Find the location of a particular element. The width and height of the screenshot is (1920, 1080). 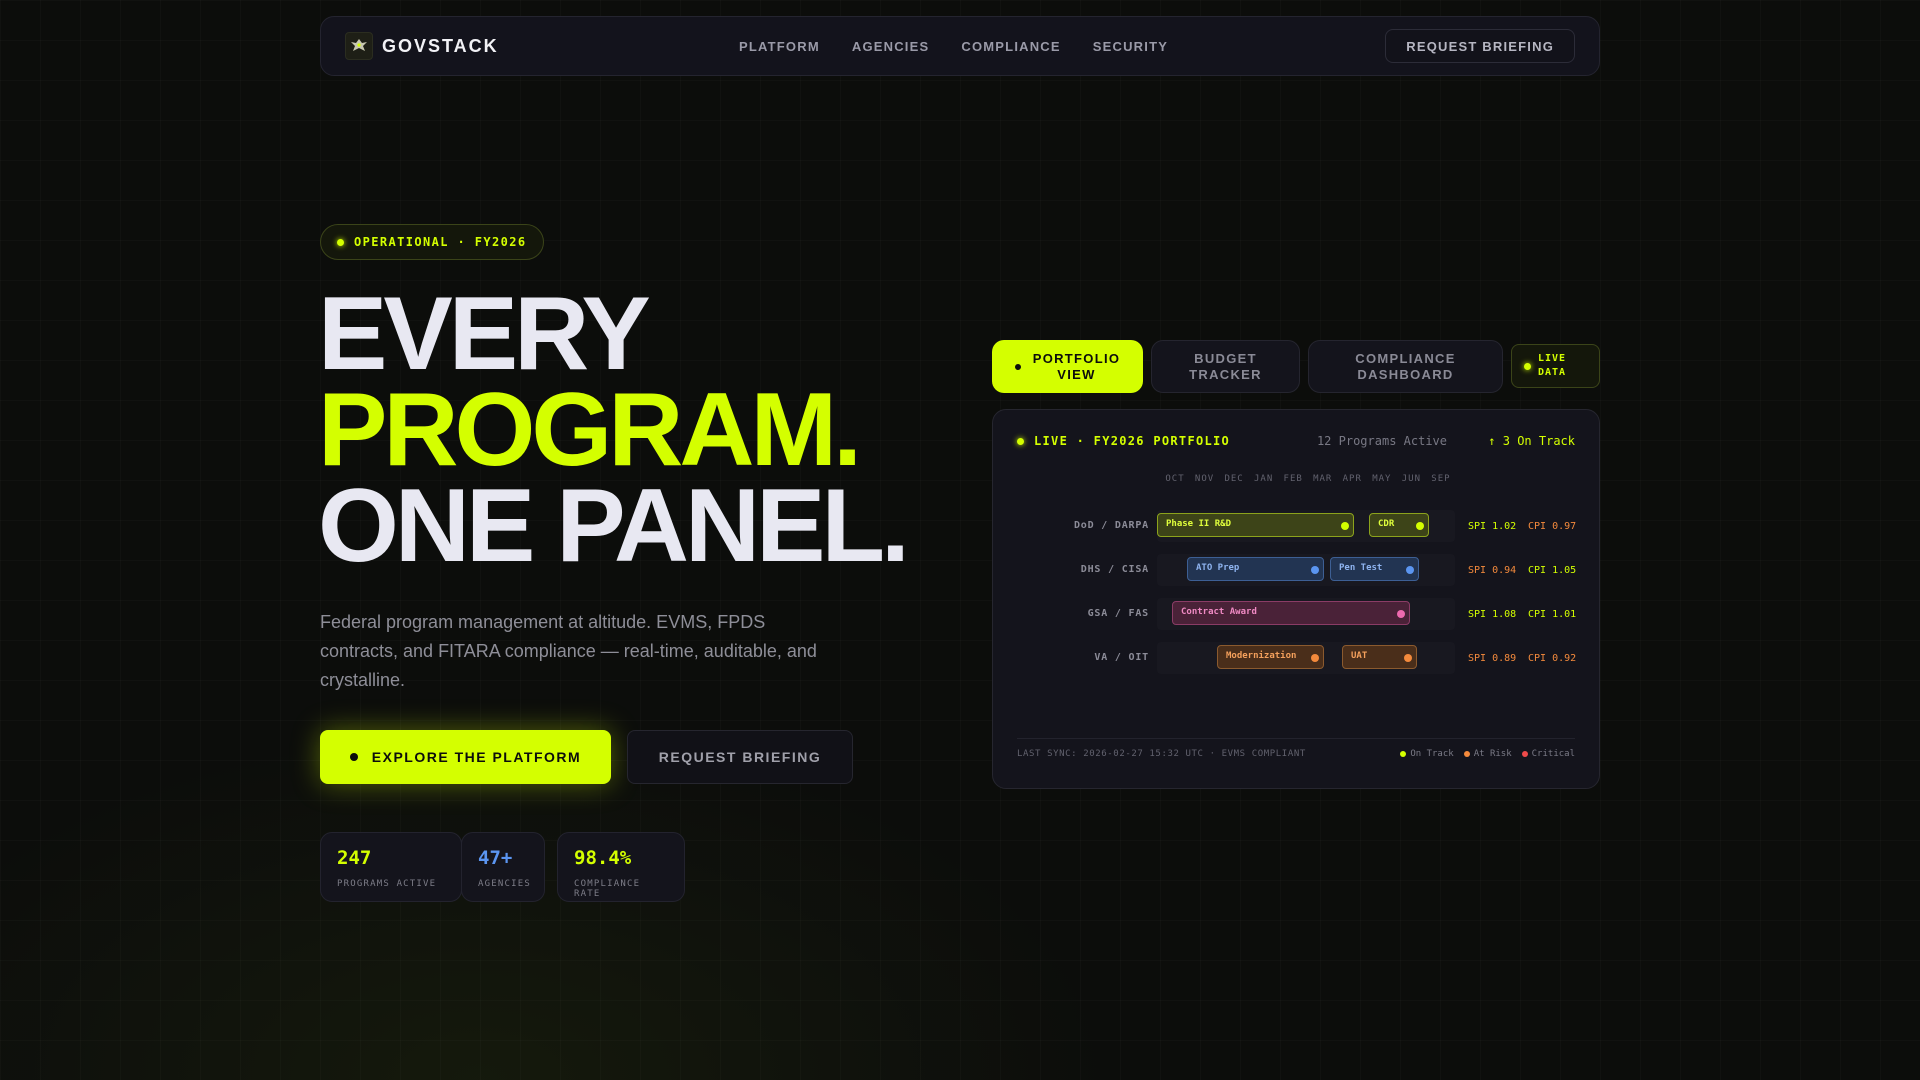

timeline-track: Modernization UAT is located at coordinates (1306, 658).